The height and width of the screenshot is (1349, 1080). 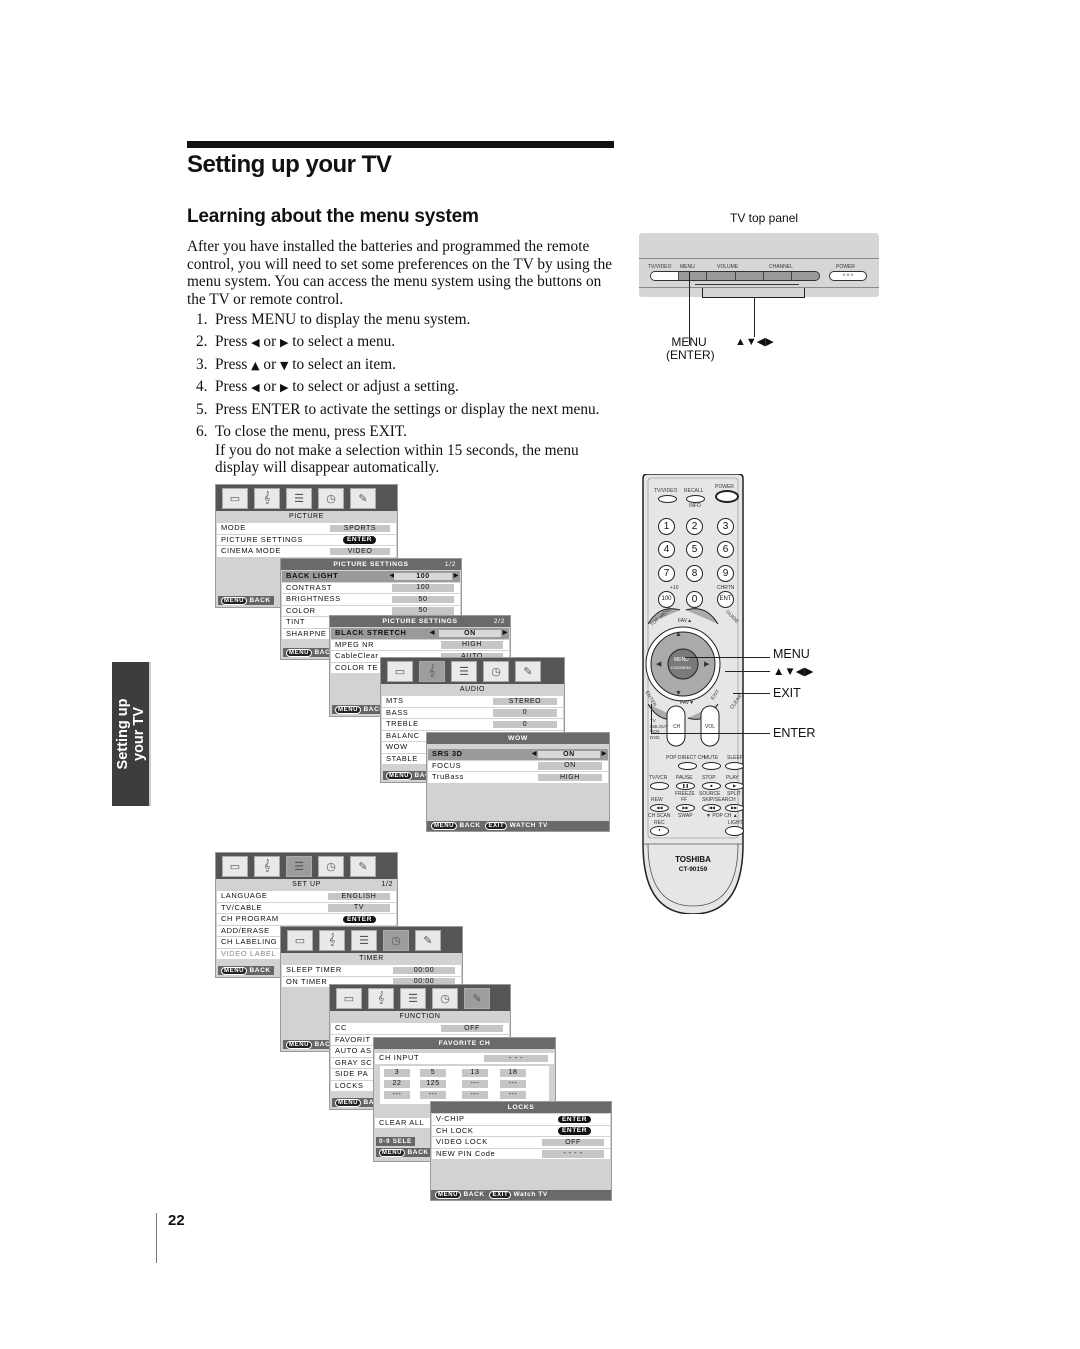 What do you see at coordinates (659, 808) in the screenshot?
I see `remote-rew-button: ◀◀` at bounding box center [659, 808].